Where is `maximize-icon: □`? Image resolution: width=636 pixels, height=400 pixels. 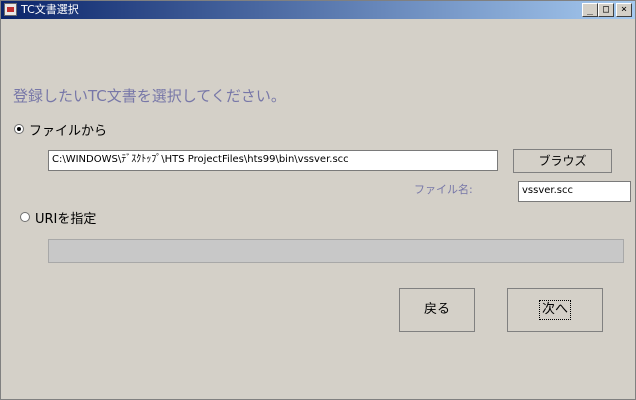 maximize-icon: □ is located at coordinates (606, 9).